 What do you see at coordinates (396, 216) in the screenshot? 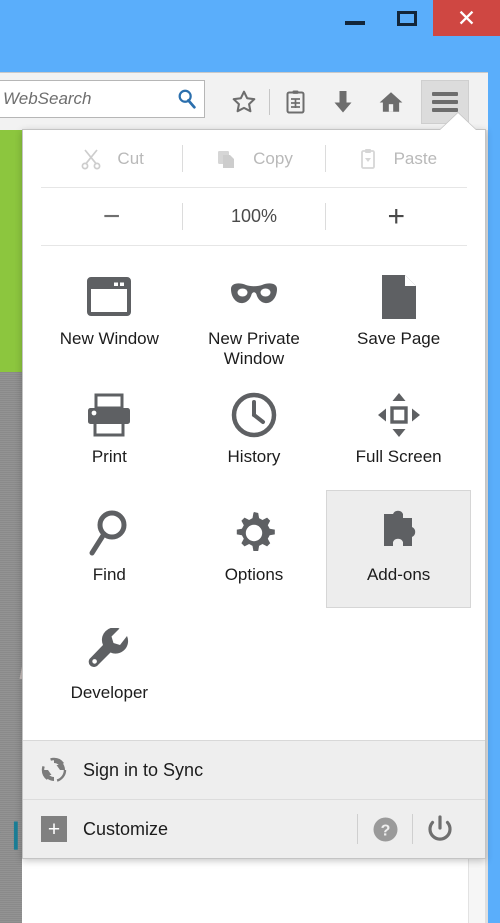
I see `zoom-in-button: +` at bounding box center [396, 216].